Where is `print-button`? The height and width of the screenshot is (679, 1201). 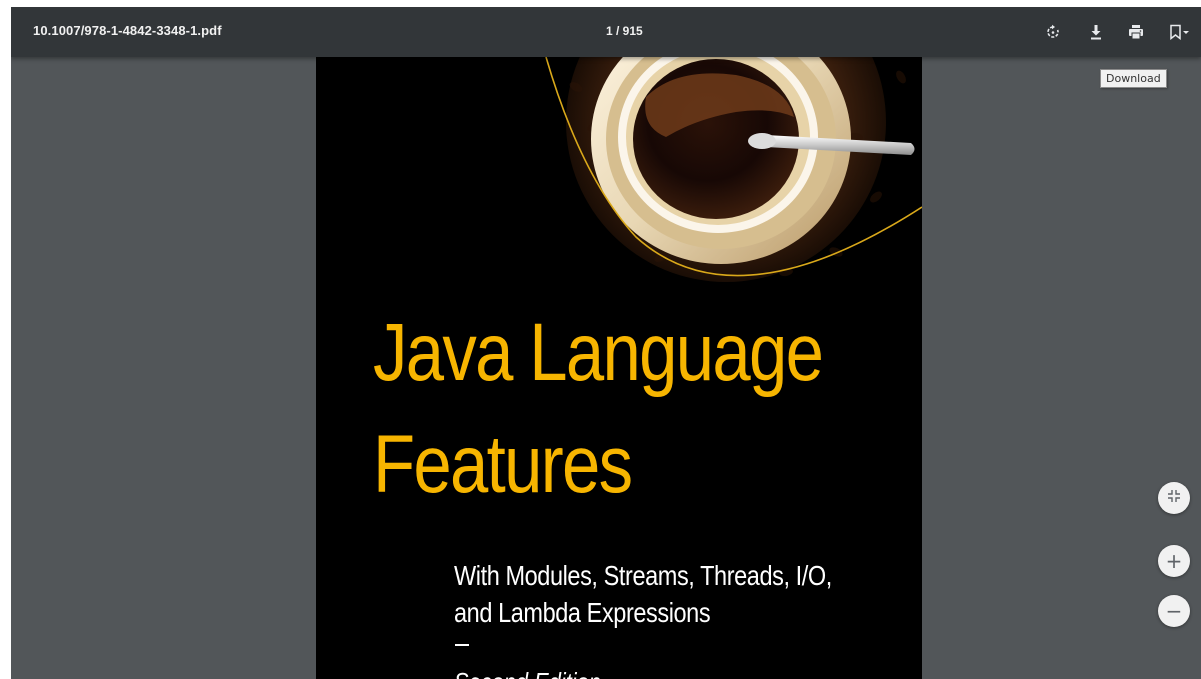
print-button is located at coordinates (1136, 32).